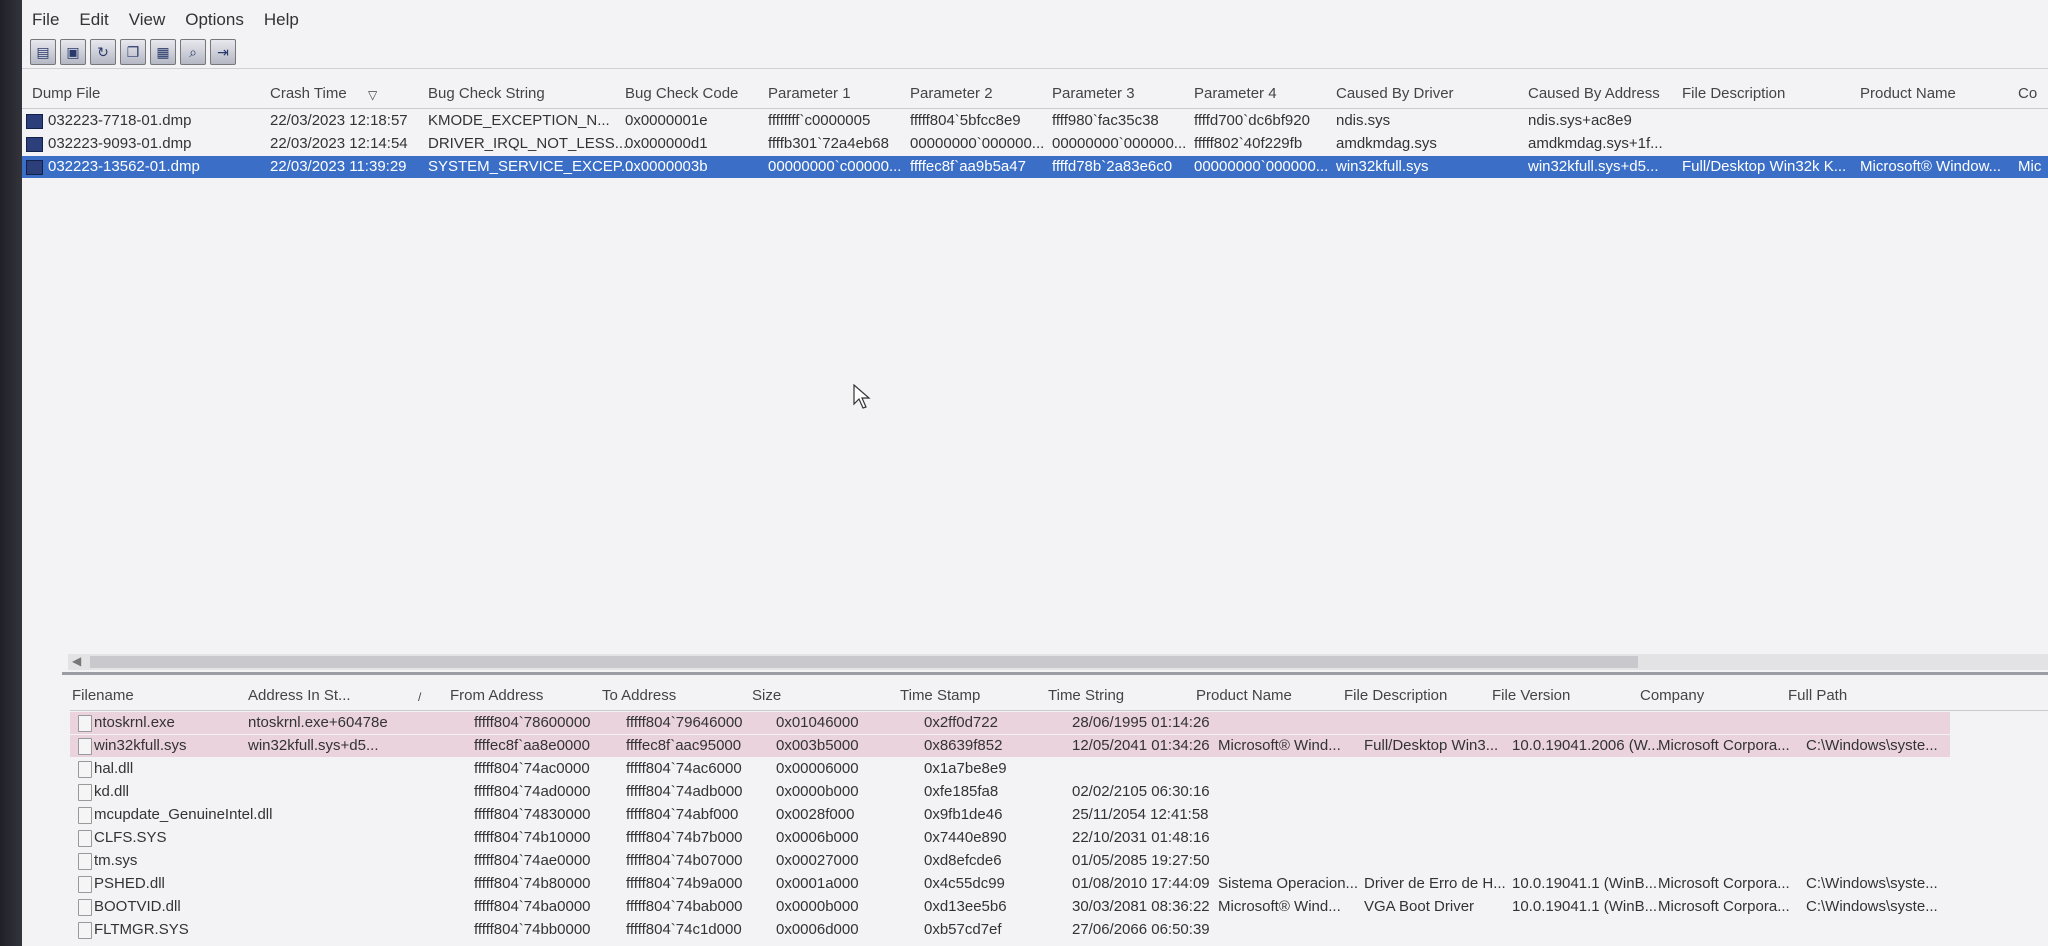 Image resolution: width=2048 pixels, height=946 pixels. Describe the element at coordinates (1055, 673) in the screenshot. I see `pane-splitter` at that location.